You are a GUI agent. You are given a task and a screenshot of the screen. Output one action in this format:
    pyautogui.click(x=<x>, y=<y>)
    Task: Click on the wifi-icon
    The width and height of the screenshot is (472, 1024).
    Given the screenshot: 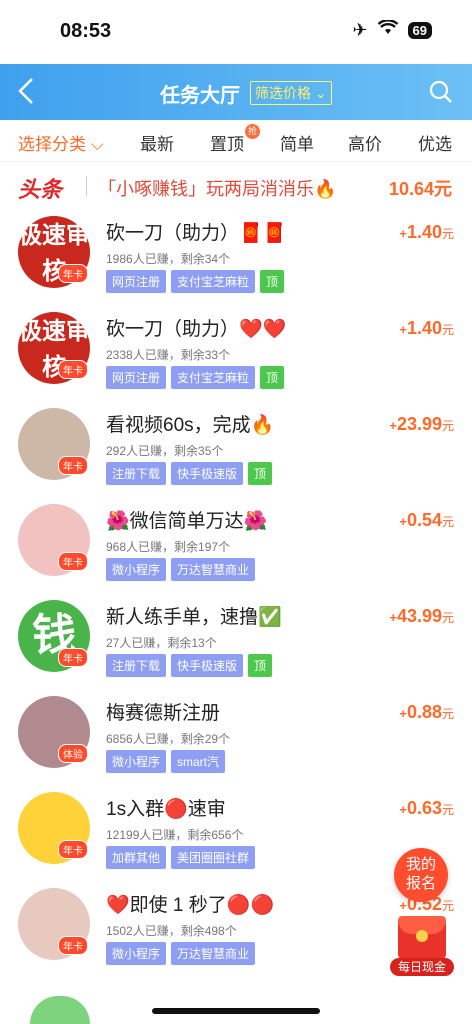 What is the action you would take?
    pyautogui.click(x=387, y=30)
    